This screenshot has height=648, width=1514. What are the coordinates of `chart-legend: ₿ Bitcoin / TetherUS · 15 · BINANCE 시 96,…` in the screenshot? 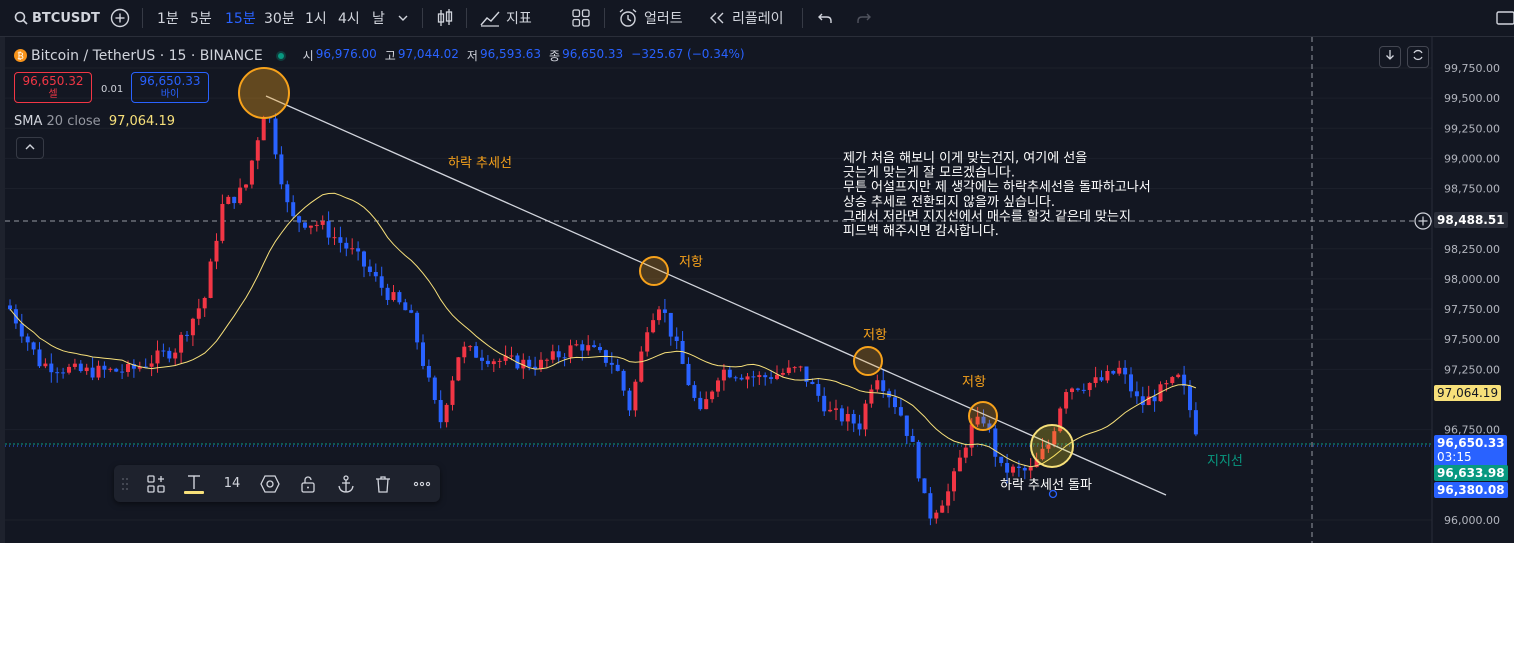 It's located at (379, 55).